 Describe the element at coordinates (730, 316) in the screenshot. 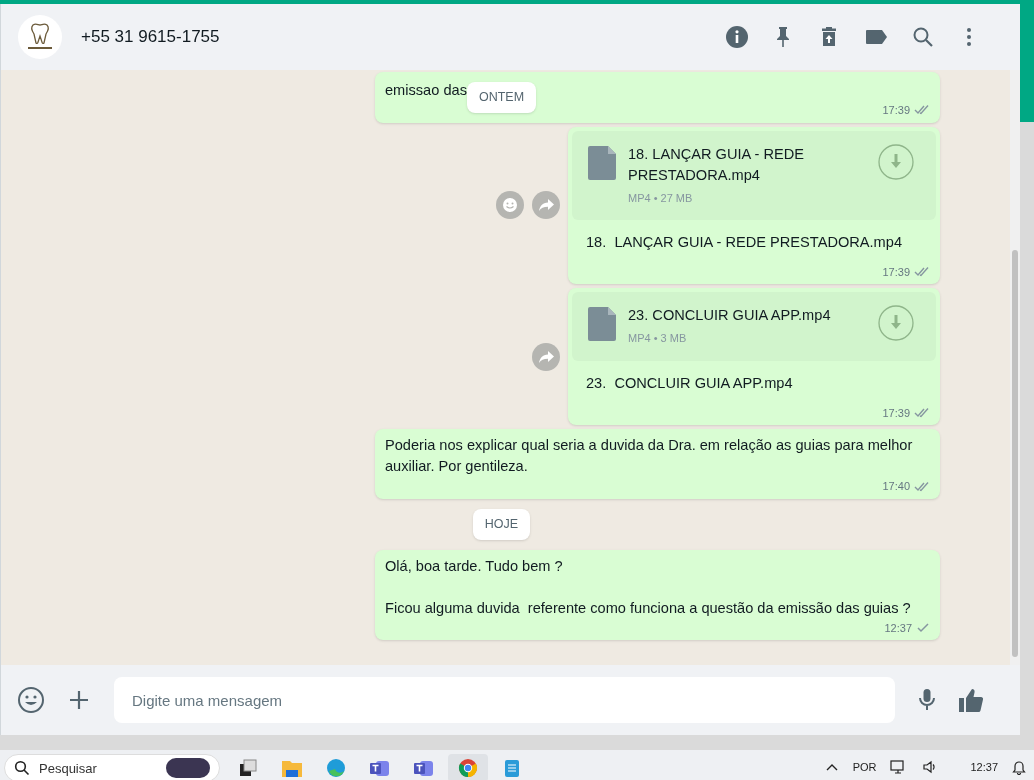

I see `file-name: 23. CONCLUIR GUIA APP.mp4` at that location.